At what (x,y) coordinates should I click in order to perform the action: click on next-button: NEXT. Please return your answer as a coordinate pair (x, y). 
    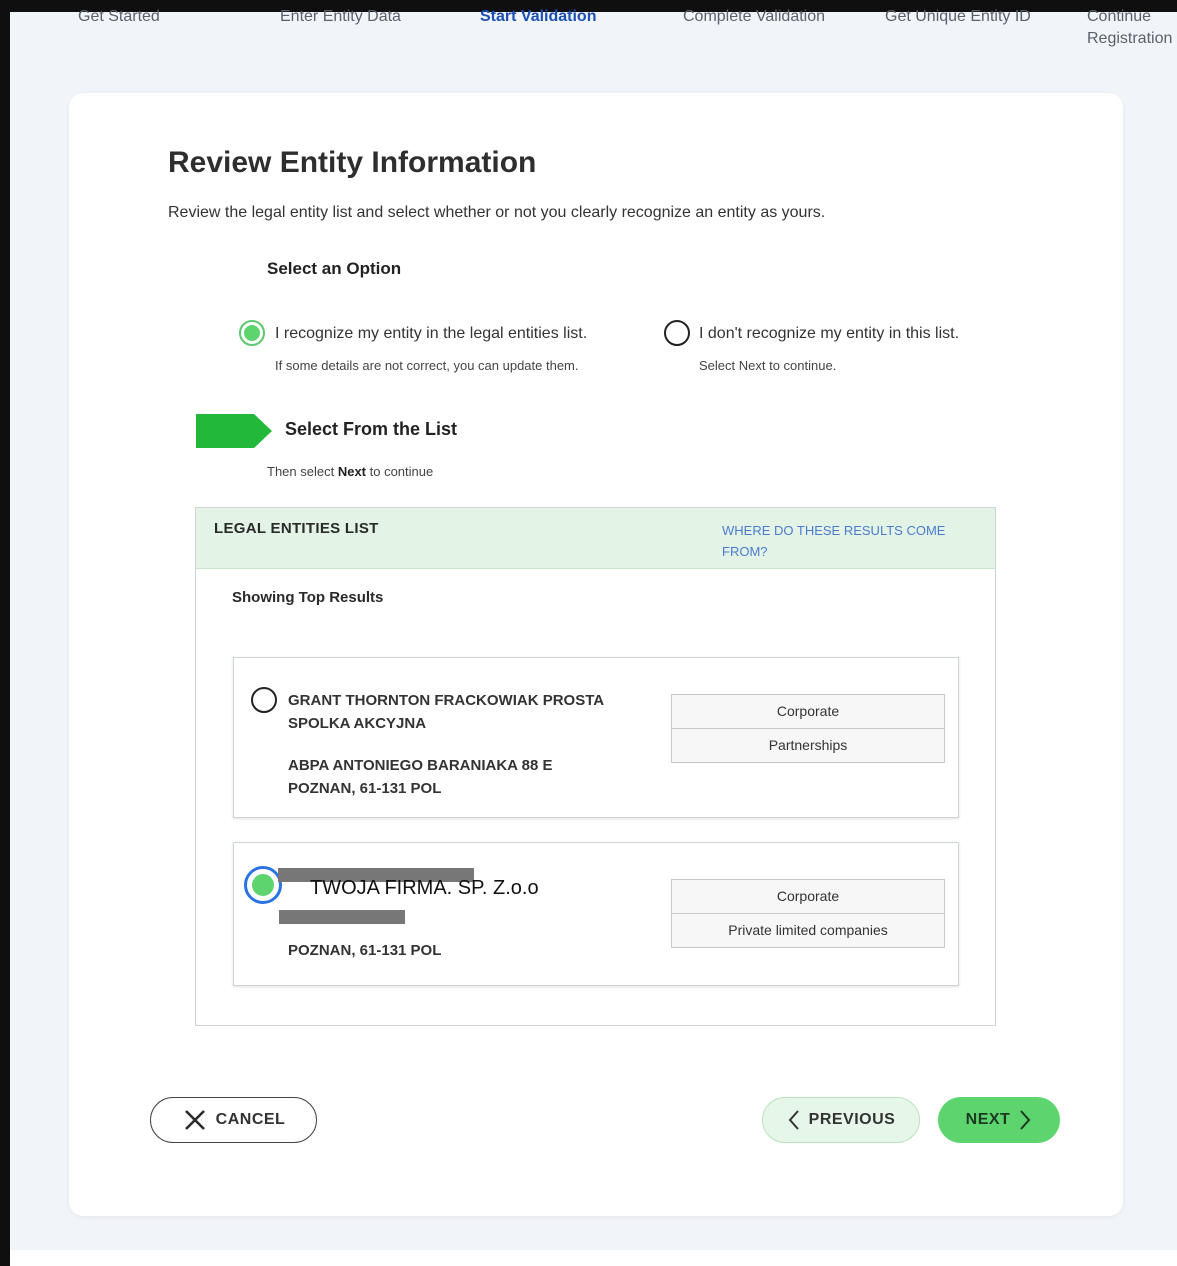
    Looking at the image, I should click on (999, 1120).